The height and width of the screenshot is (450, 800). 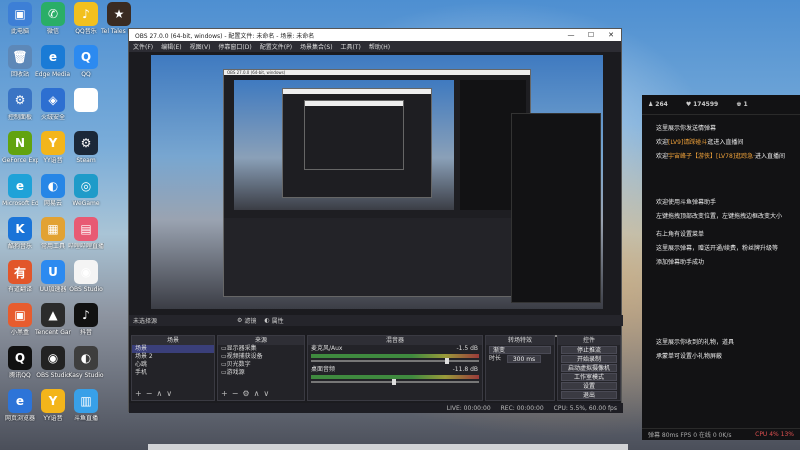 I want to click on gear-icon: ⚙, so click(x=239, y=320).